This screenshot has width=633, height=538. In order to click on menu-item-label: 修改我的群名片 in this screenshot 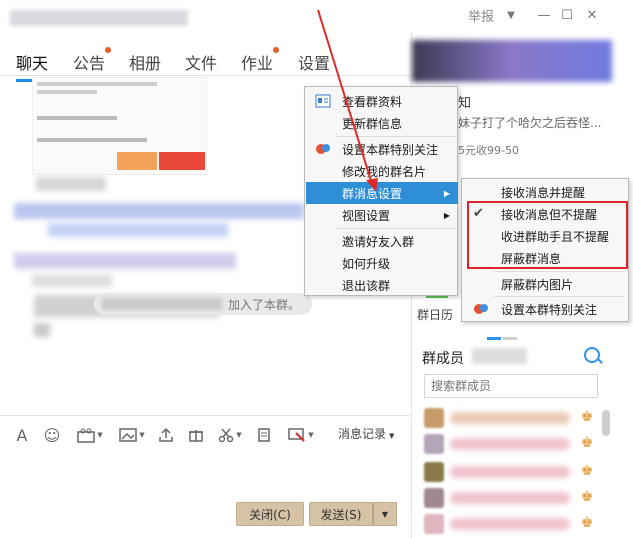, I will do `click(384, 171)`.